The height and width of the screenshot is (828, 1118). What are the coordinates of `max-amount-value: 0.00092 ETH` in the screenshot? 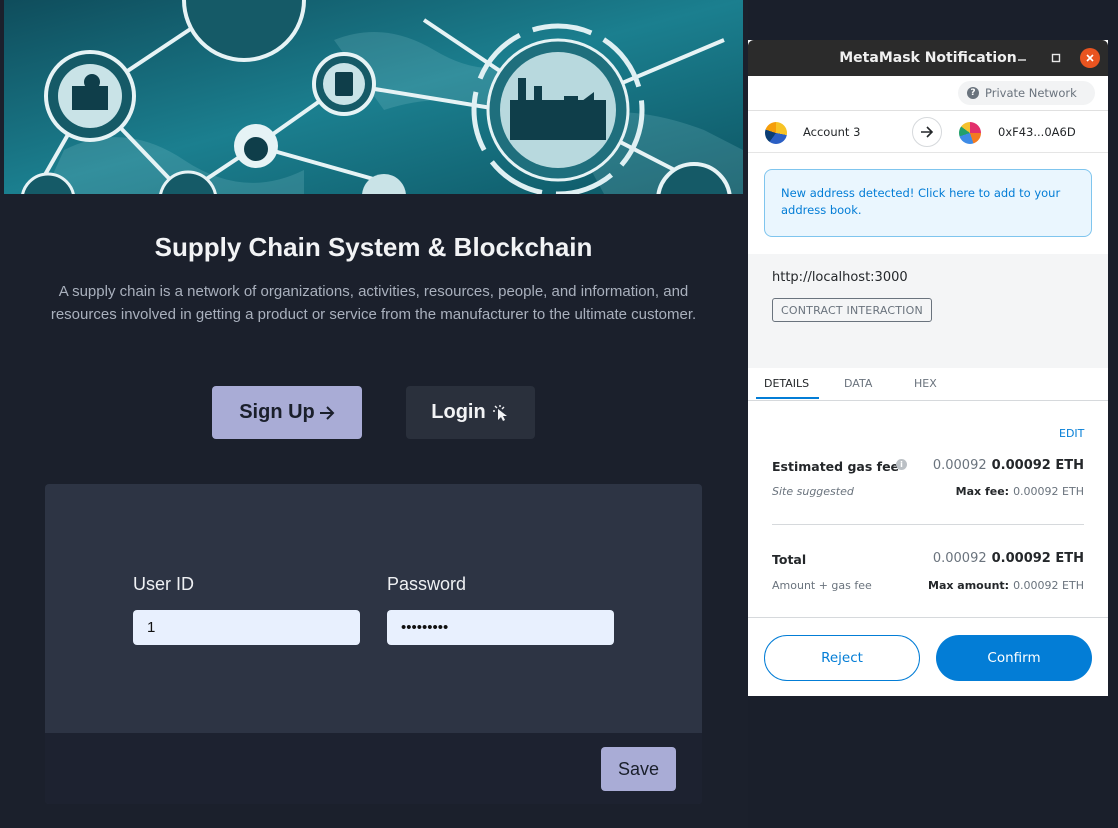 It's located at (1048, 585).